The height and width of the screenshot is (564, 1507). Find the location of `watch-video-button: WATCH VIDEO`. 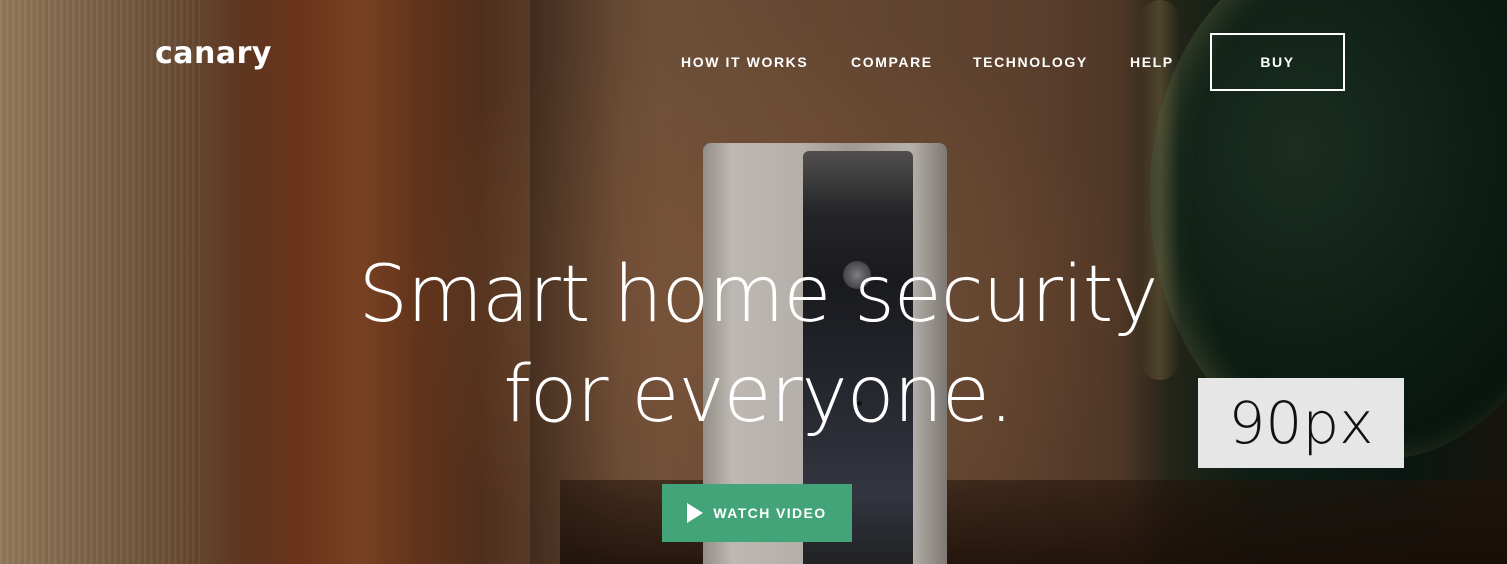

watch-video-button: WATCH VIDEO is located at coordinates (757, 513).